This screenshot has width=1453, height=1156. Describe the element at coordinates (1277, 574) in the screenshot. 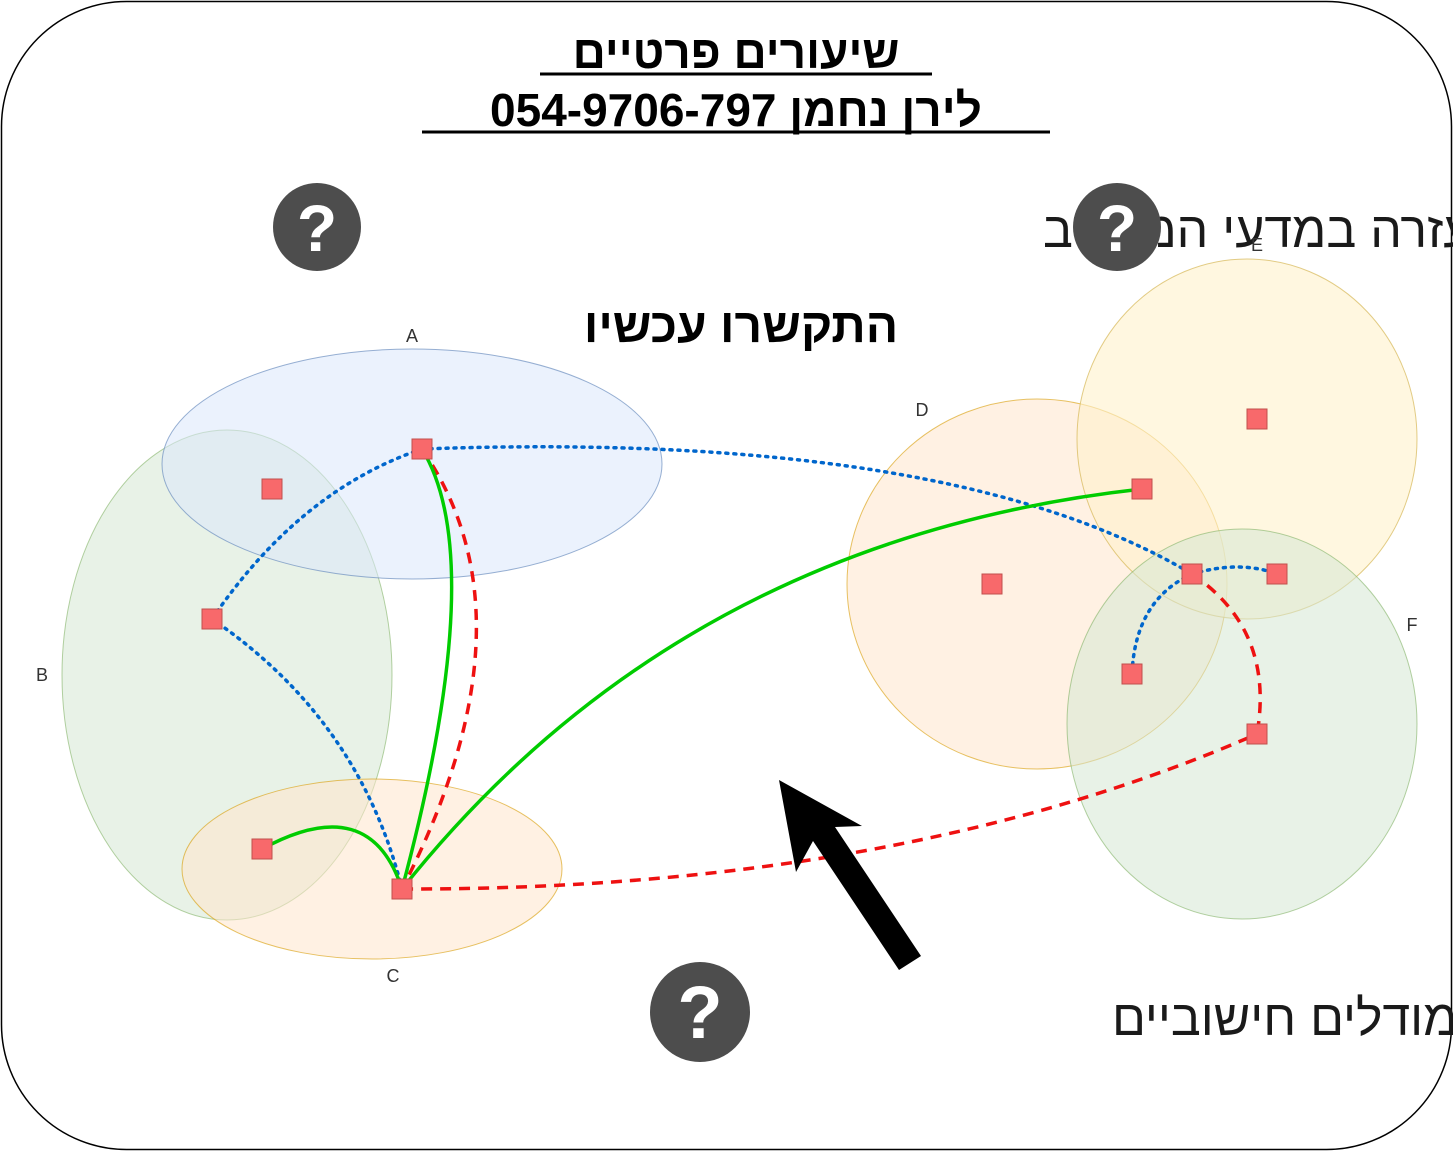

I see `node-ef` at that location.